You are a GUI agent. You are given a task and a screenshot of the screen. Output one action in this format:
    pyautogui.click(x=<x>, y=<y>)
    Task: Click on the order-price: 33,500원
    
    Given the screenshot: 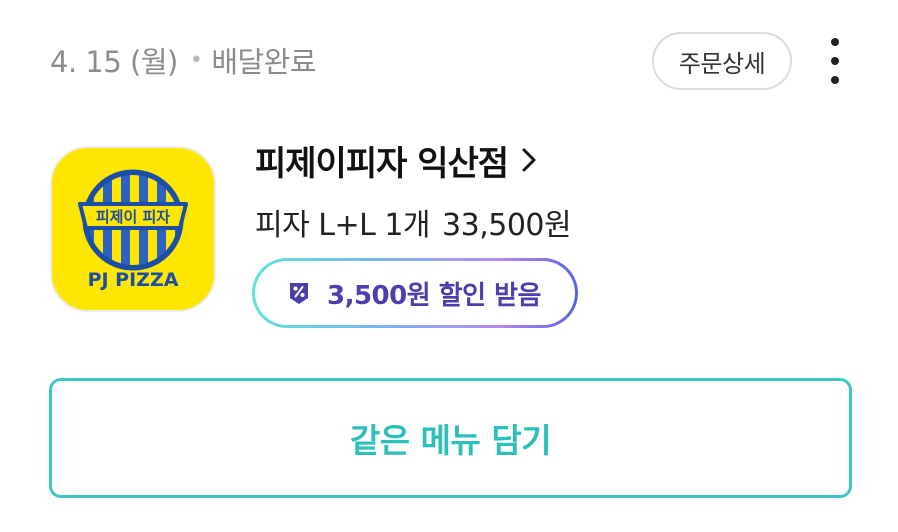 What is the action you would take?
    pyautogui.click(x=507, y=225)
    